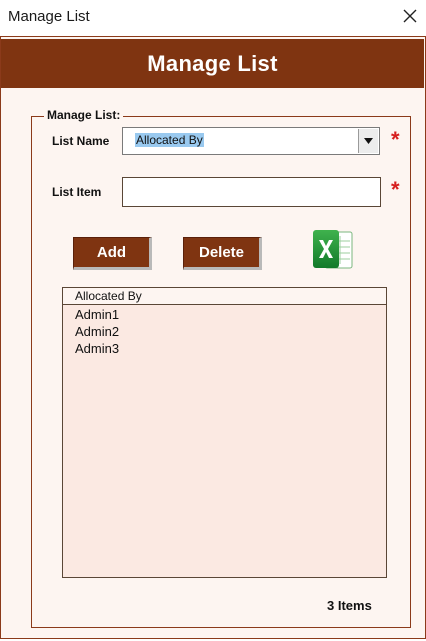 This screenshot has width=426, height=641. What do you see at coordinates (251, 141) in the screenshot?
I see `list-name-dropdown: Allocated By` at bounding box center [251, 141].